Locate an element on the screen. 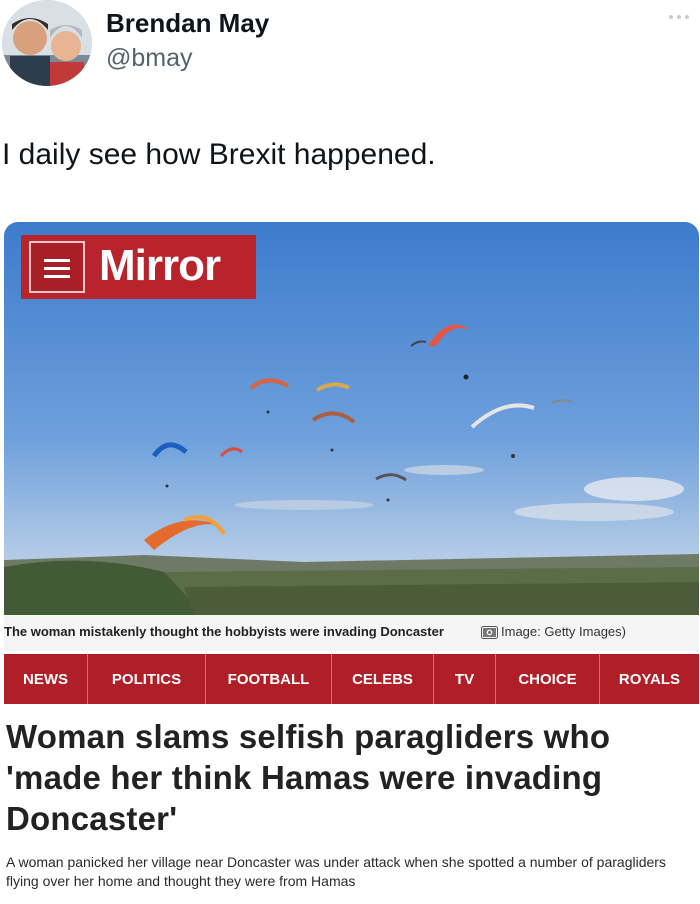 Image resolution: width=700 pixels, height=904 pixels. nav-celebs: CELEBS is located at coordinates (383, 679).